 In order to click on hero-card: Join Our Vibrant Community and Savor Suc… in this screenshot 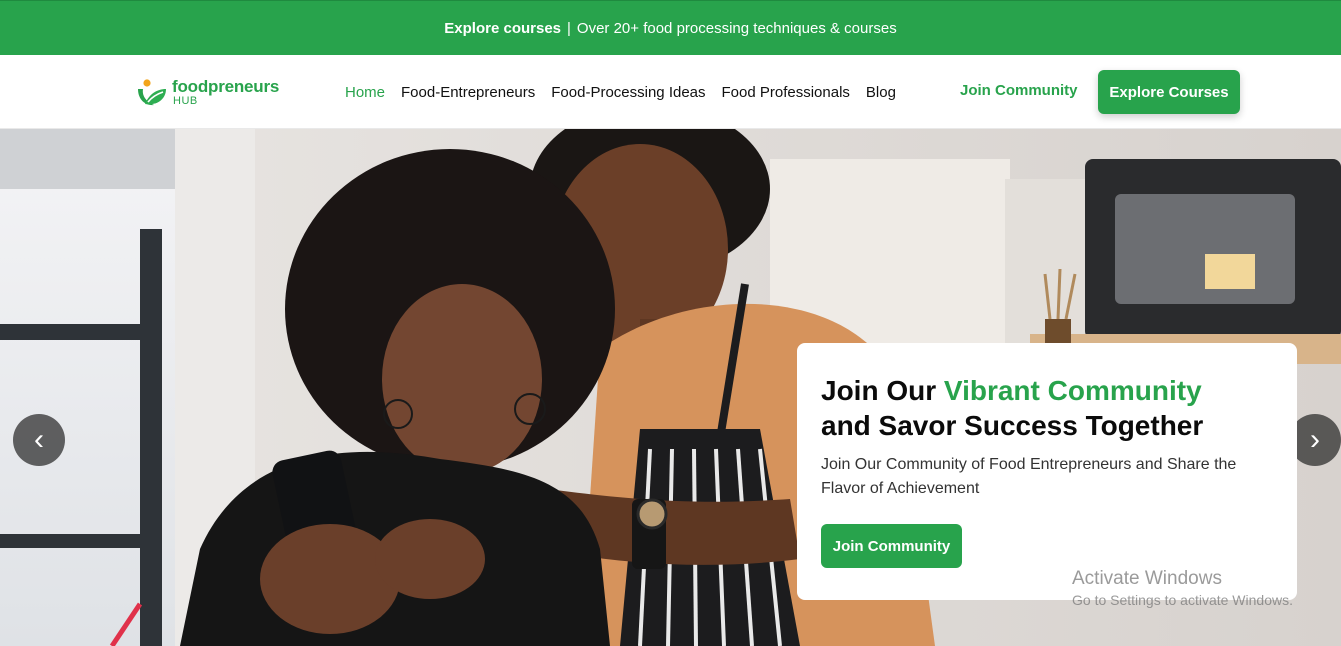, I will do `click(1047, 471)`.